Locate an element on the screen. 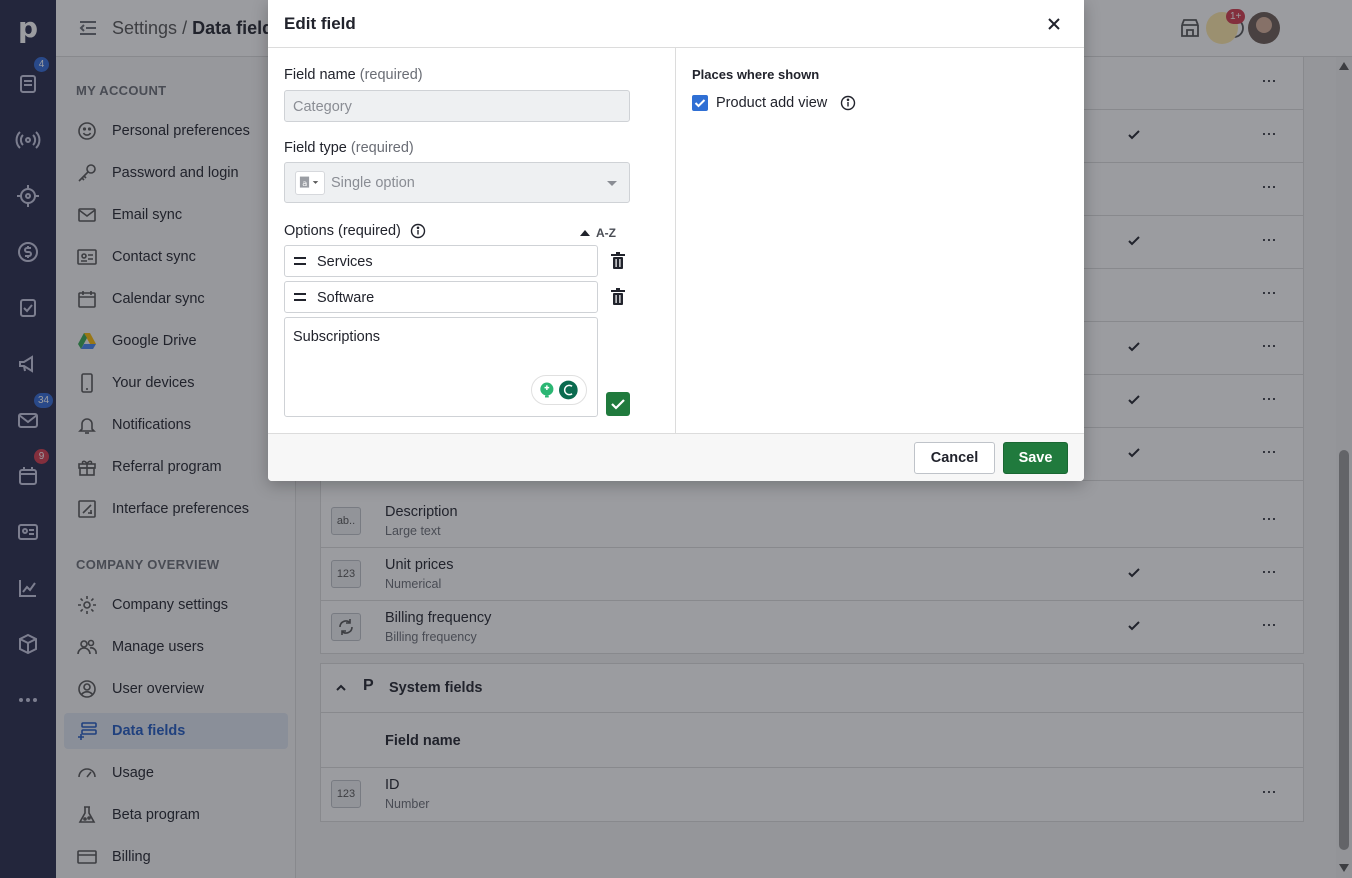 This screenshot has width=1352, height=878. places-panel: Places where shown Product add view is located at coordinates (880, 241).